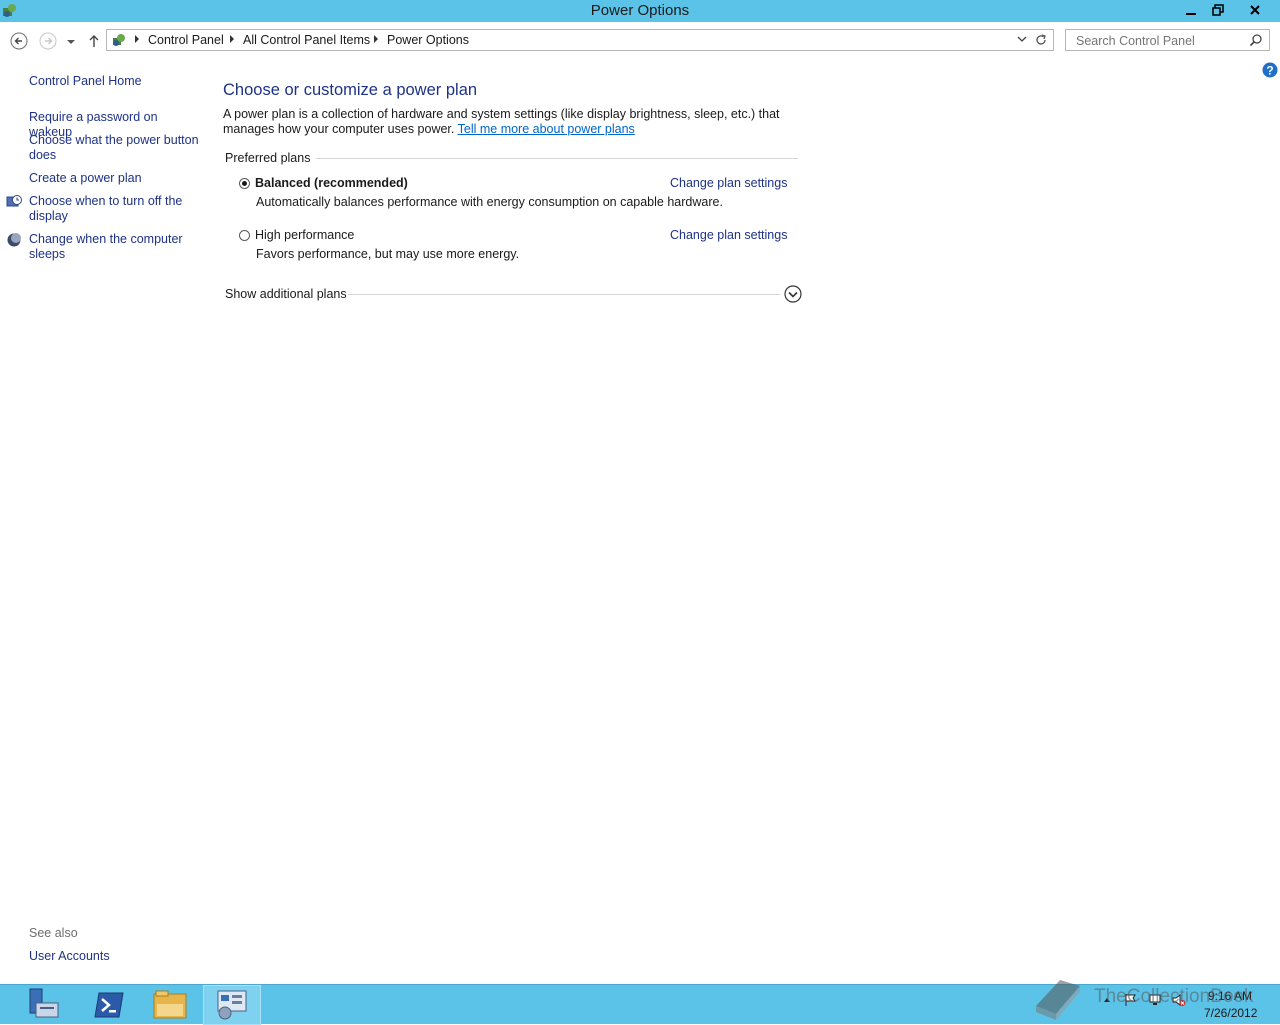 The image size is (1280, 1025). Describe the element at coordinates (728, 183) in the screenshot. I see `balanced-change-settings-link: Change plan settings` at that location.